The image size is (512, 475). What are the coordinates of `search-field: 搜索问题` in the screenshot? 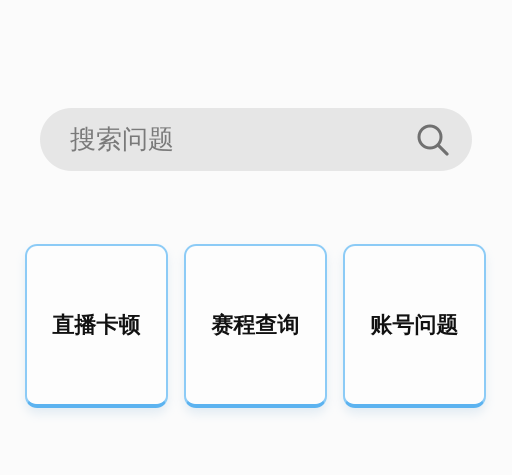 It's located at (256, 139).